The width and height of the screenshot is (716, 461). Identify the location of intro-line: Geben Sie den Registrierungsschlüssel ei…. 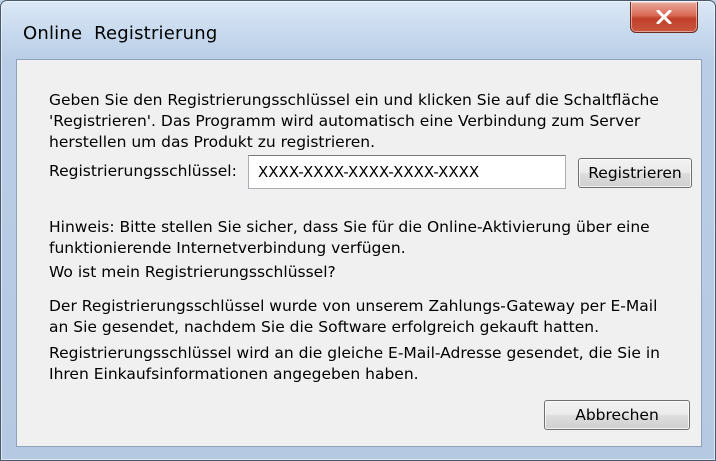
(354, 100).